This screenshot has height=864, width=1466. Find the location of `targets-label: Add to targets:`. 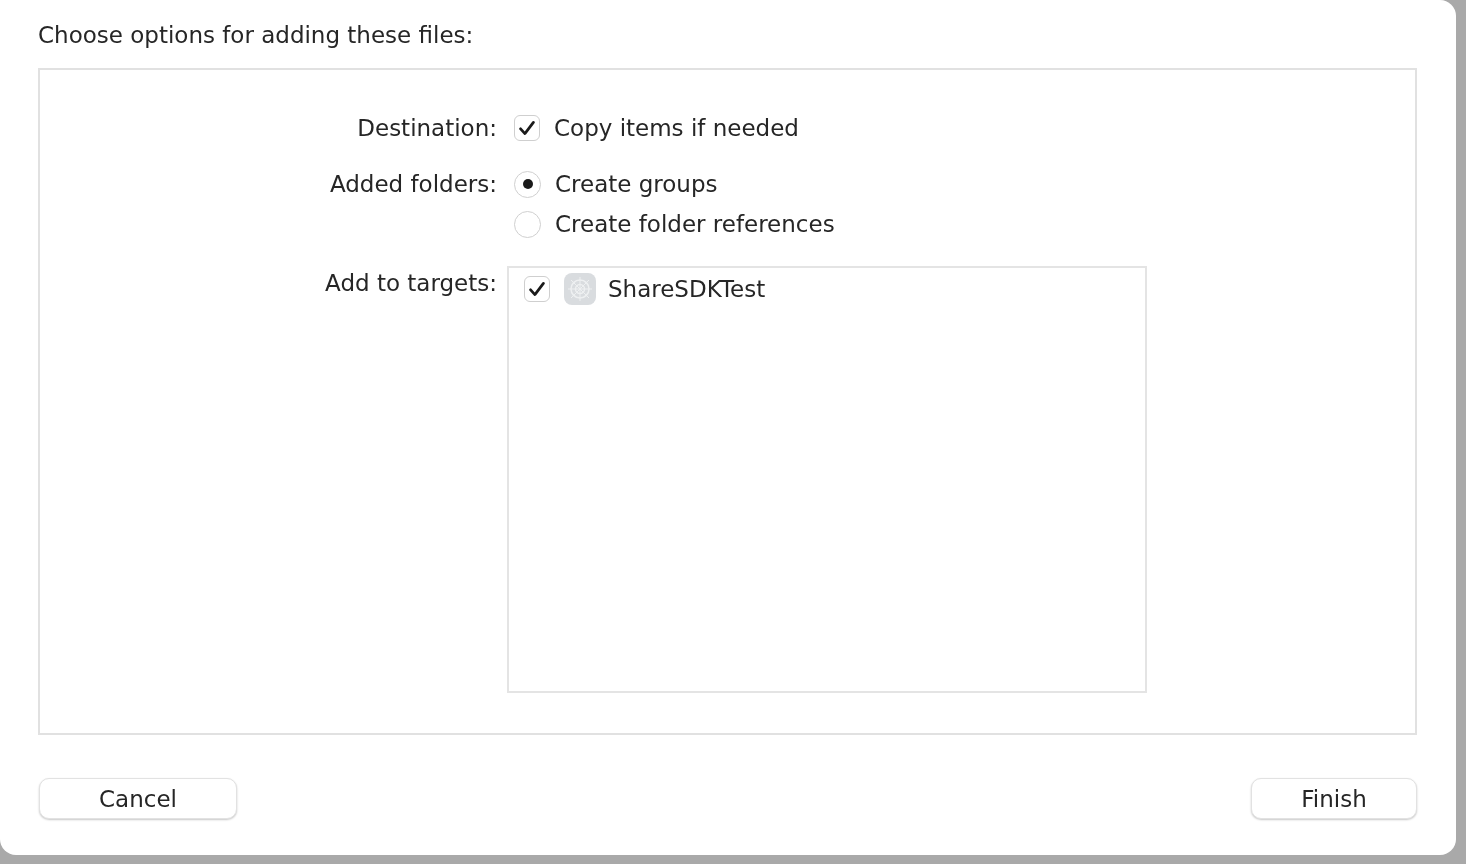

targets-label: Add to targets: is located at coordinates (410, 283).